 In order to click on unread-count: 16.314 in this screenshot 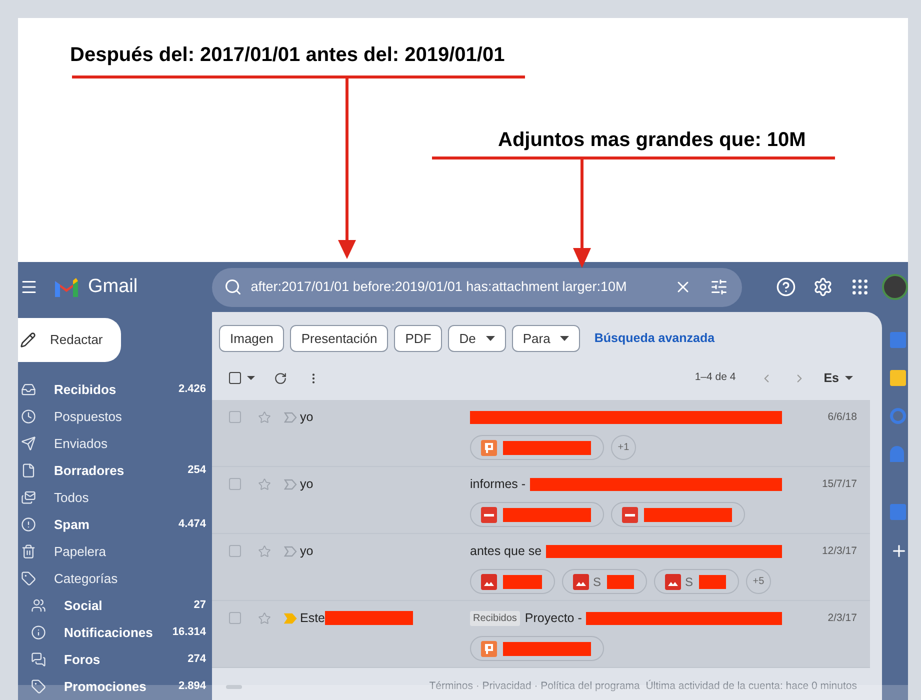, I will do `click(189, 632)`.